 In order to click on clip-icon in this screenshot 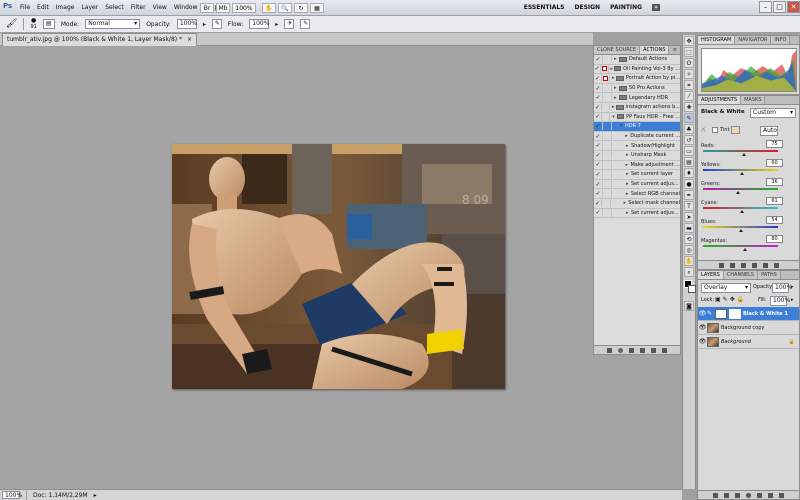, I will do `click(732, 265)`.